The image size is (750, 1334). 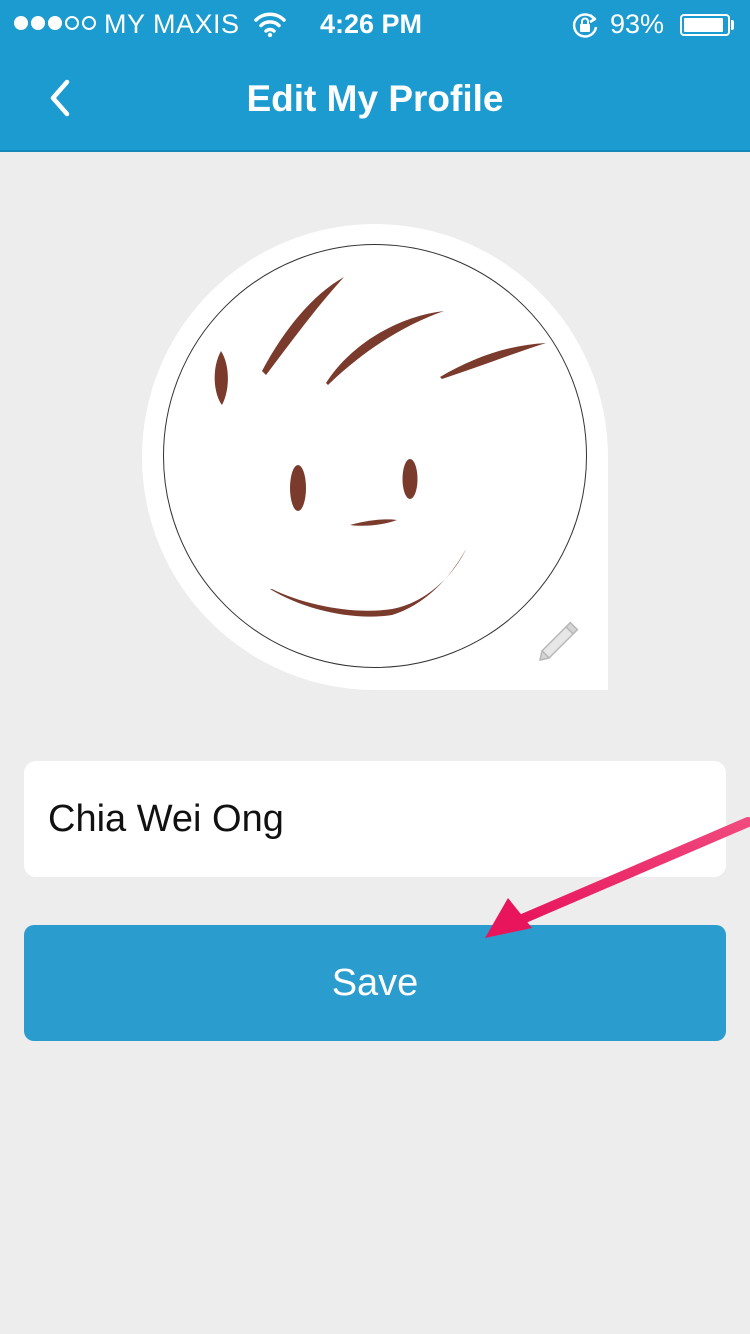 I want to click on name-field, so click(x=375, y=819).